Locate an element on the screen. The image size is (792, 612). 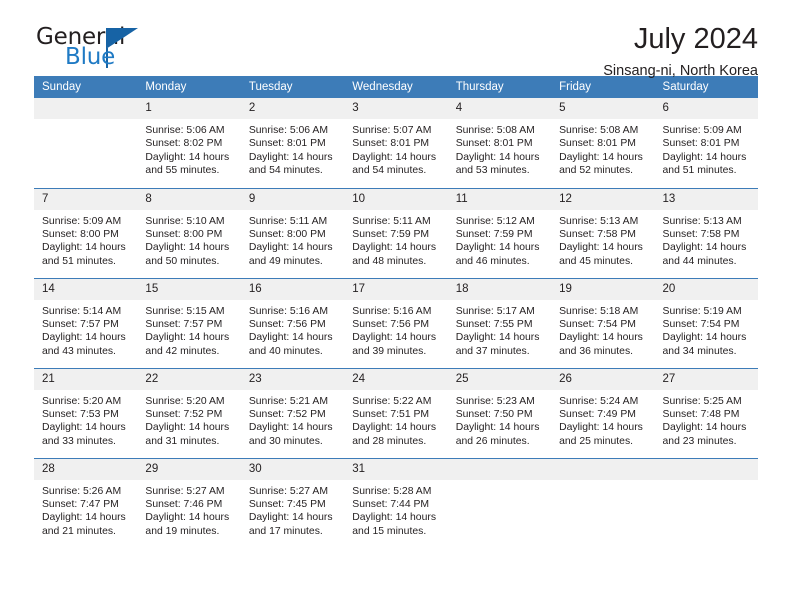
daylight-text-line2: and 48 minutes. is located at coordinates (389, 261).